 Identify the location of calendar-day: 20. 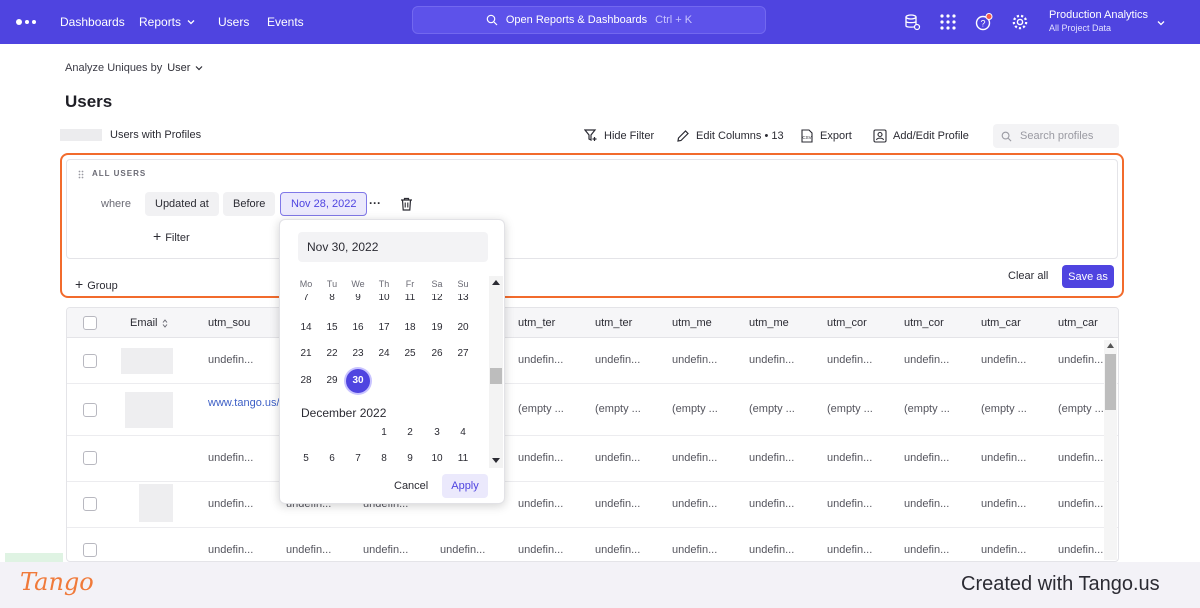
(463, 327).